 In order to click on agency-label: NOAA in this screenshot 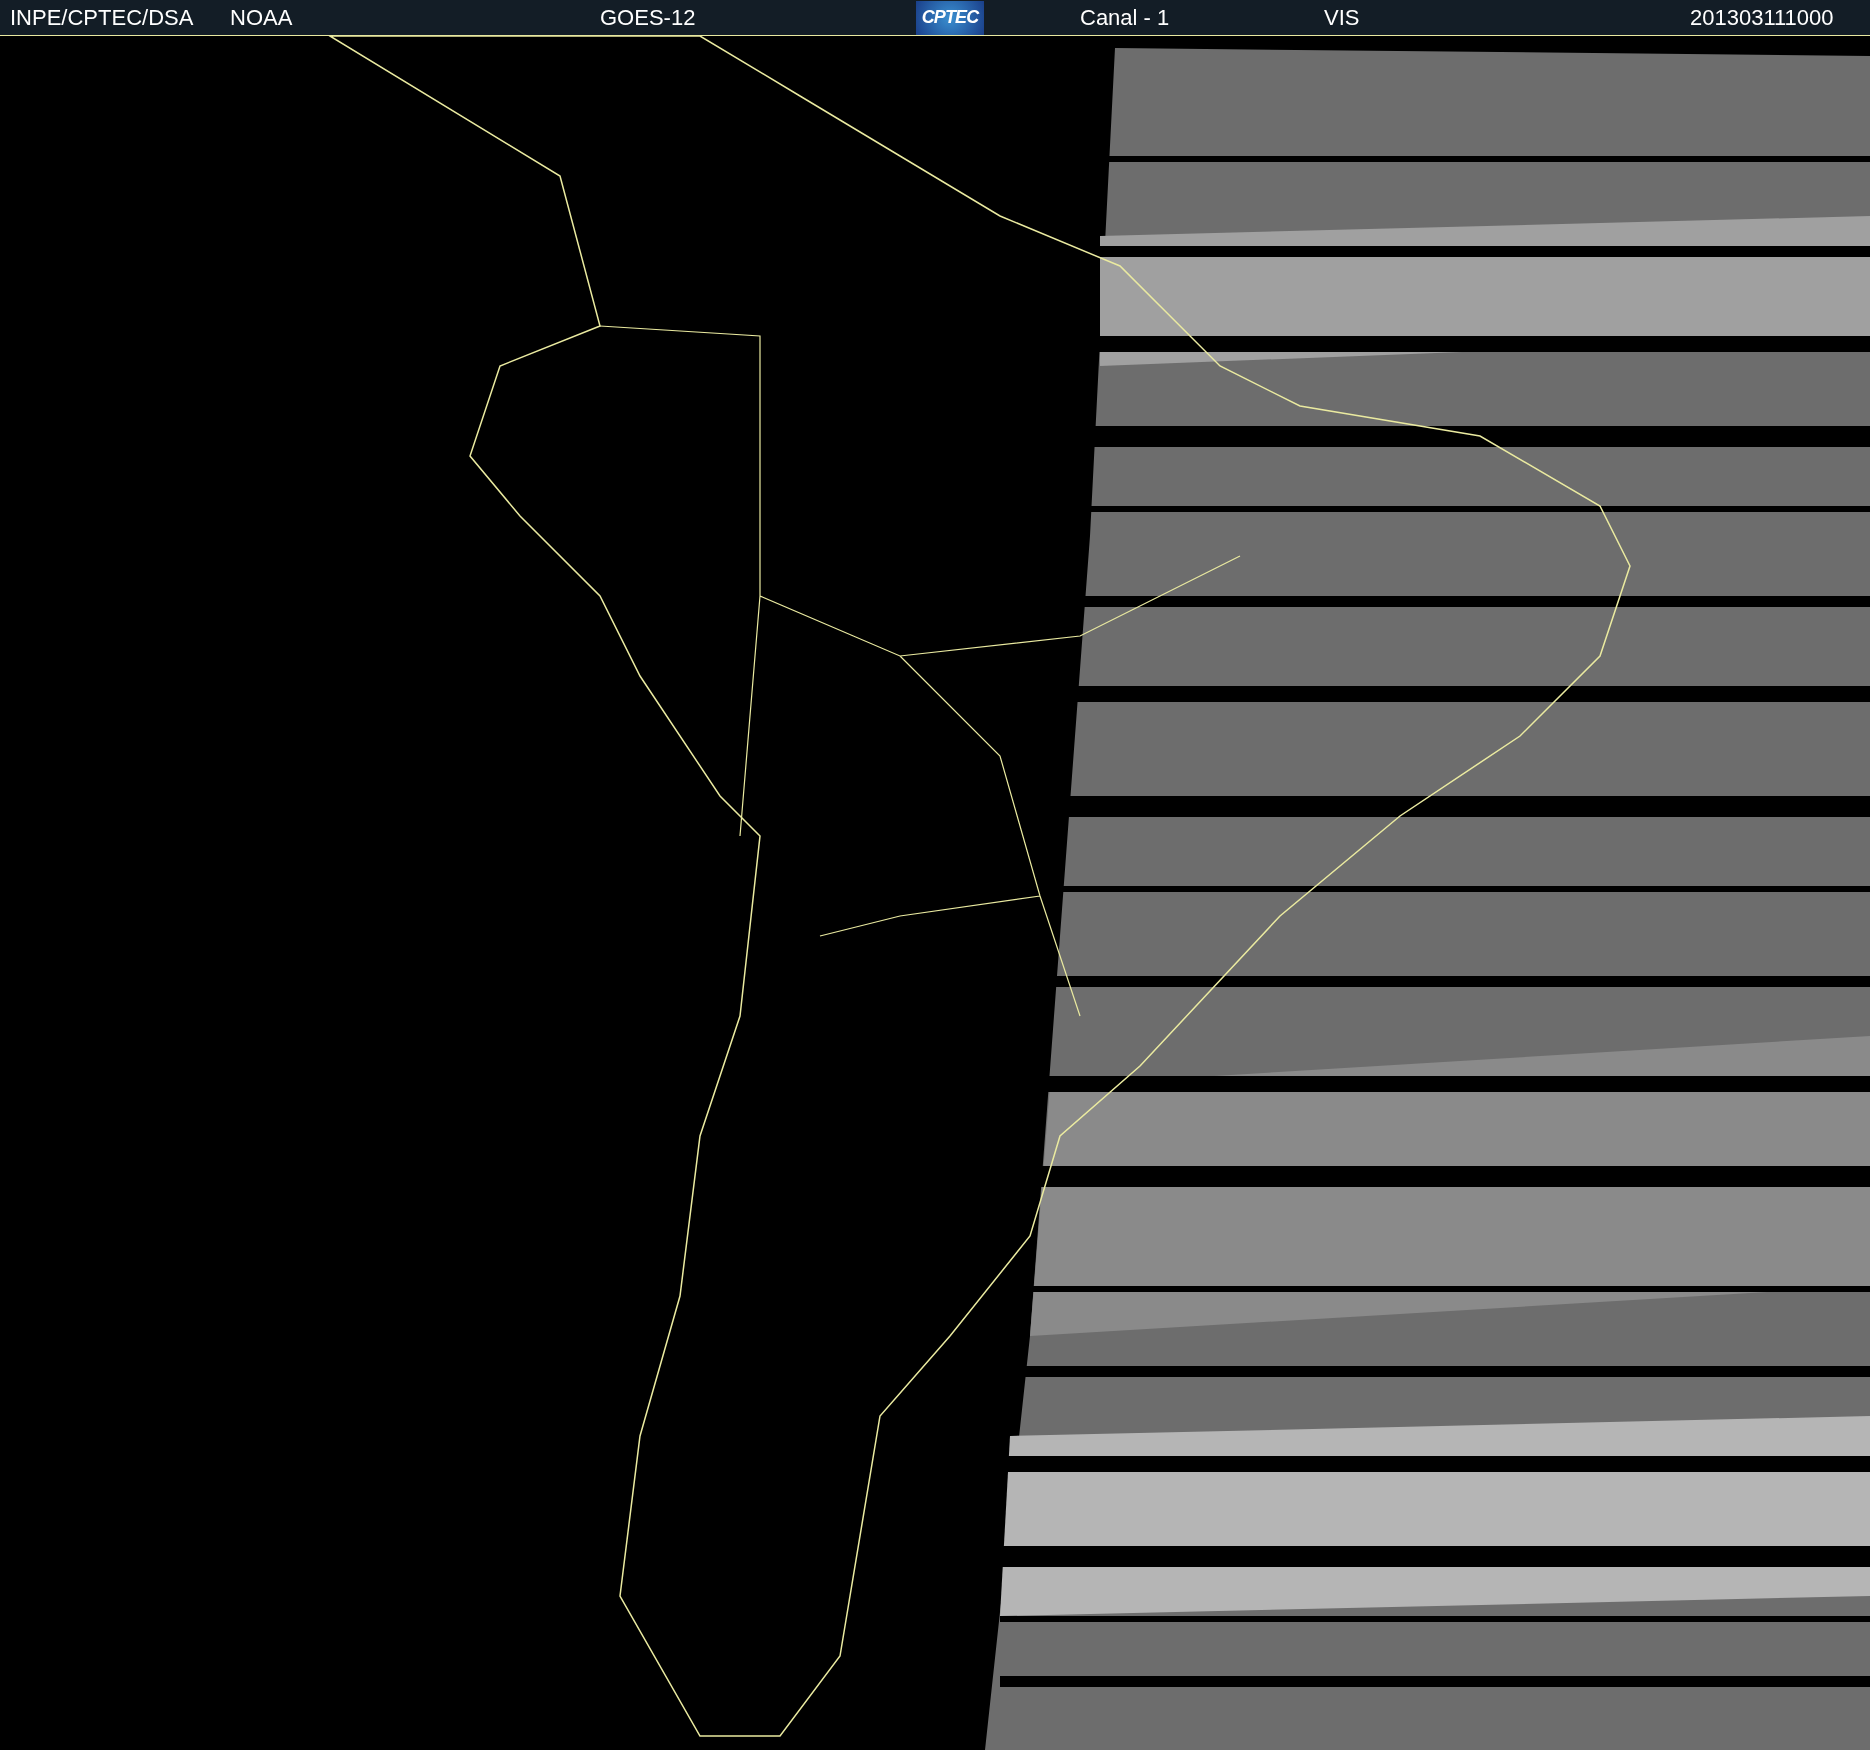, I will do `click(262, 18)`.